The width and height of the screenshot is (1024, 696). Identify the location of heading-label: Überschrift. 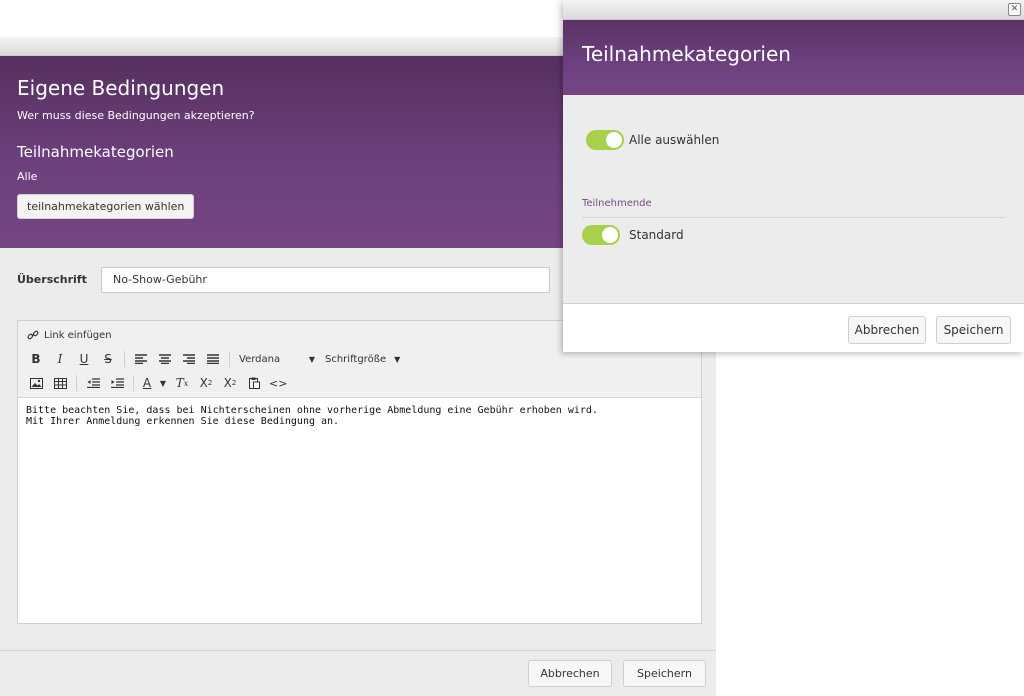
(52, 279).